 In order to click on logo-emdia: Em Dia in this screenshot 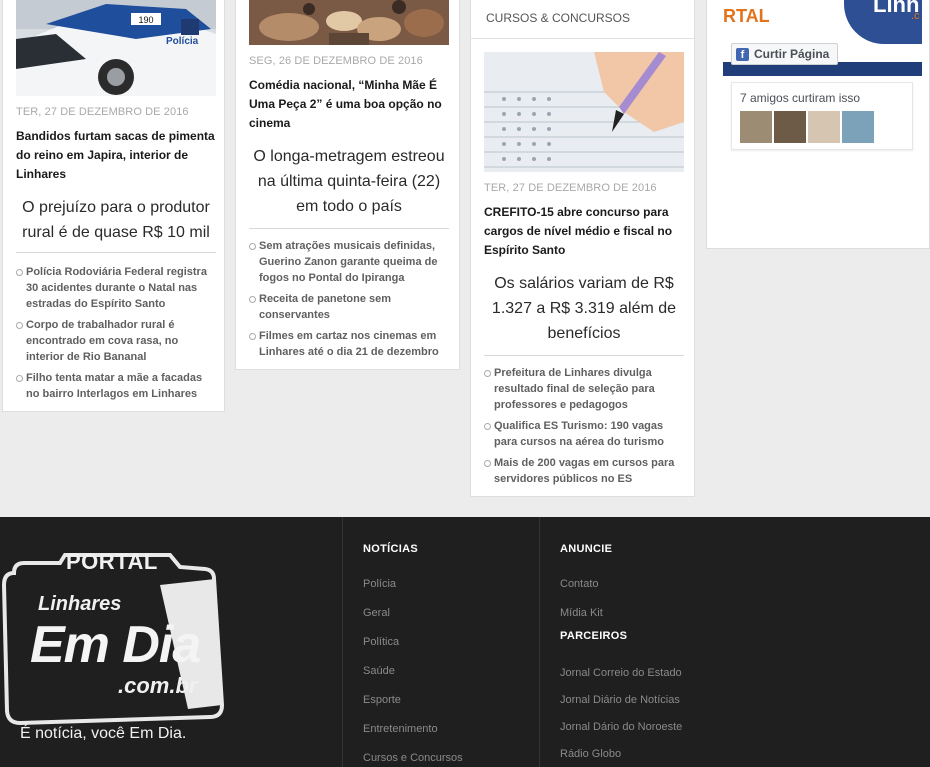, I will do `click(115, 645)`.